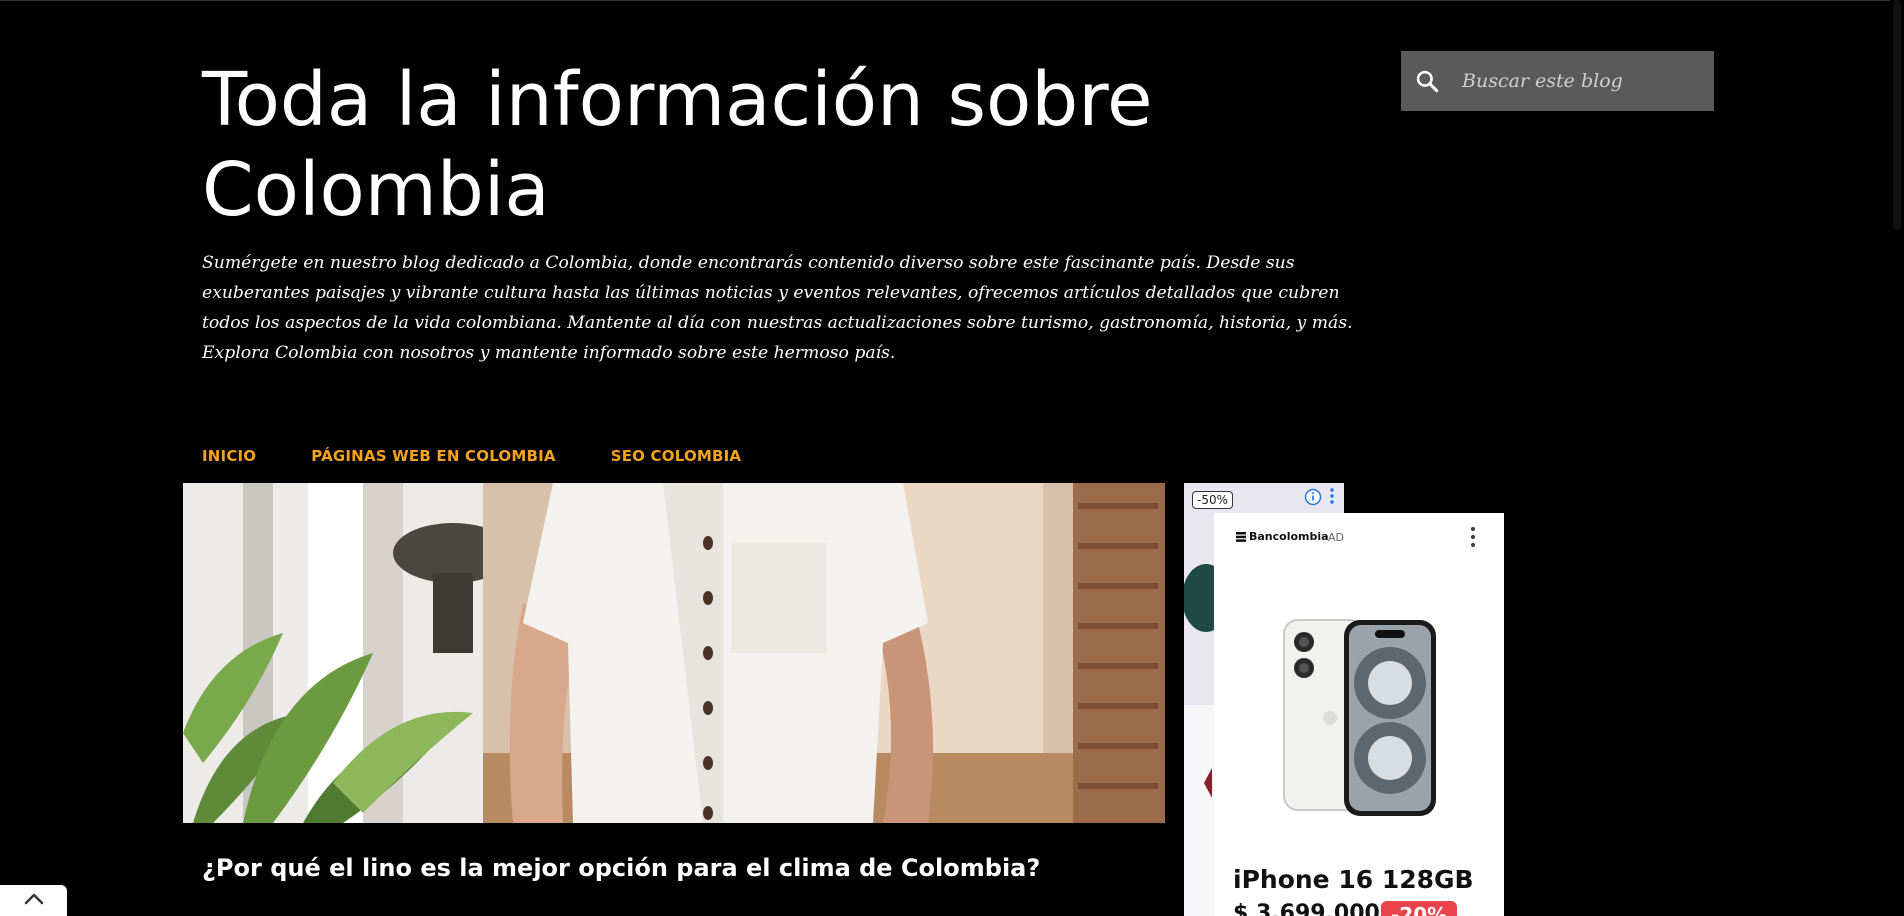 This screenshot has height=916, width=1904. What do you see at coordinates (1241, 536) in the screenshot?
I see `bancolombia-logo-icon` at bounding box center [1241, 536].